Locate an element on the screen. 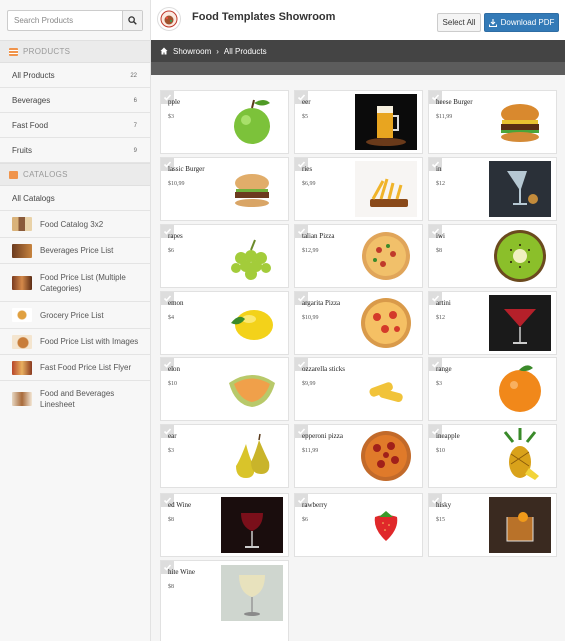 The height and width of the screenshot is (641, 565). product-price: $12 is located at coordinates (440, 318).